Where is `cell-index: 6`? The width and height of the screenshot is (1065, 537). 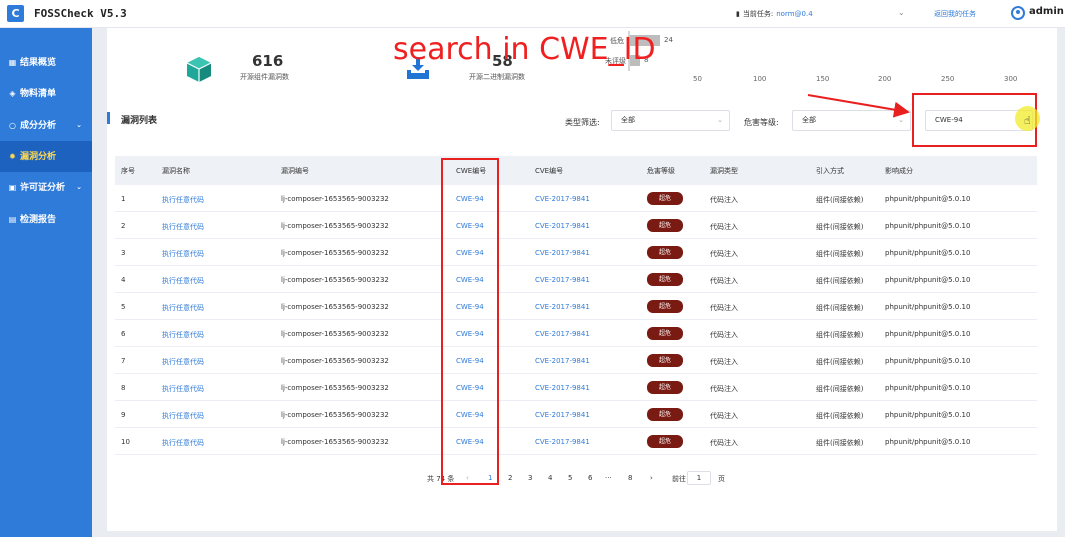 cell-index: 6 is located at coordinates (123, 334).